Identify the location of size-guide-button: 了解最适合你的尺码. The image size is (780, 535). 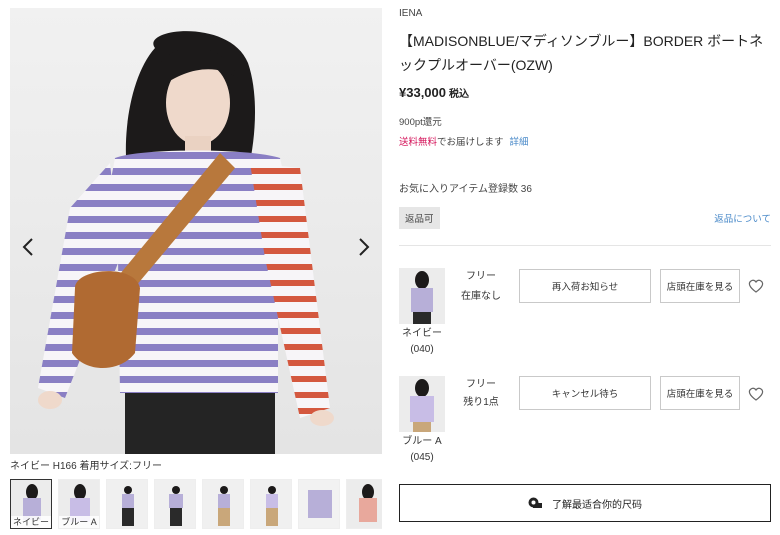
(585, 503).